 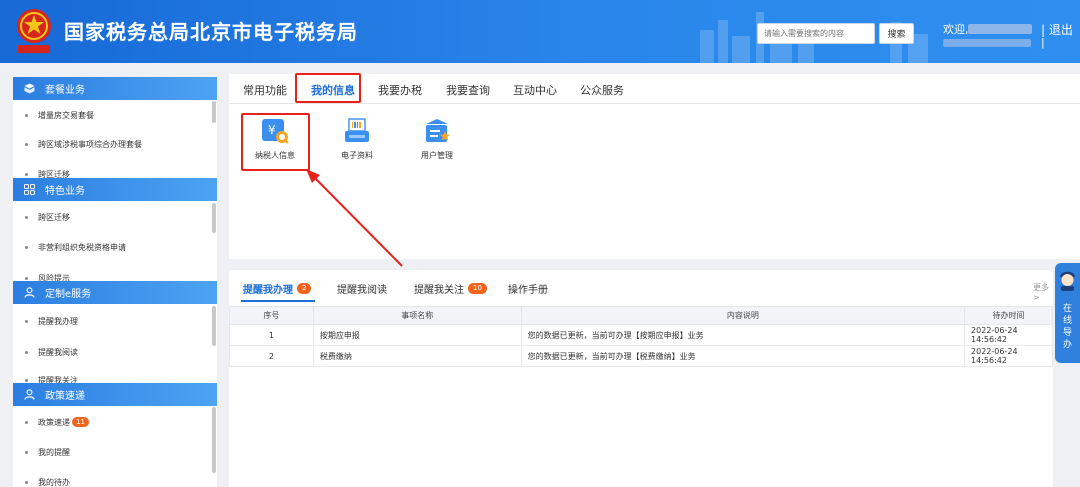 I want to click on table-cell: 您的数据已更新，当前可办理【税费缴纳】业务, so click(x=743, y=356).